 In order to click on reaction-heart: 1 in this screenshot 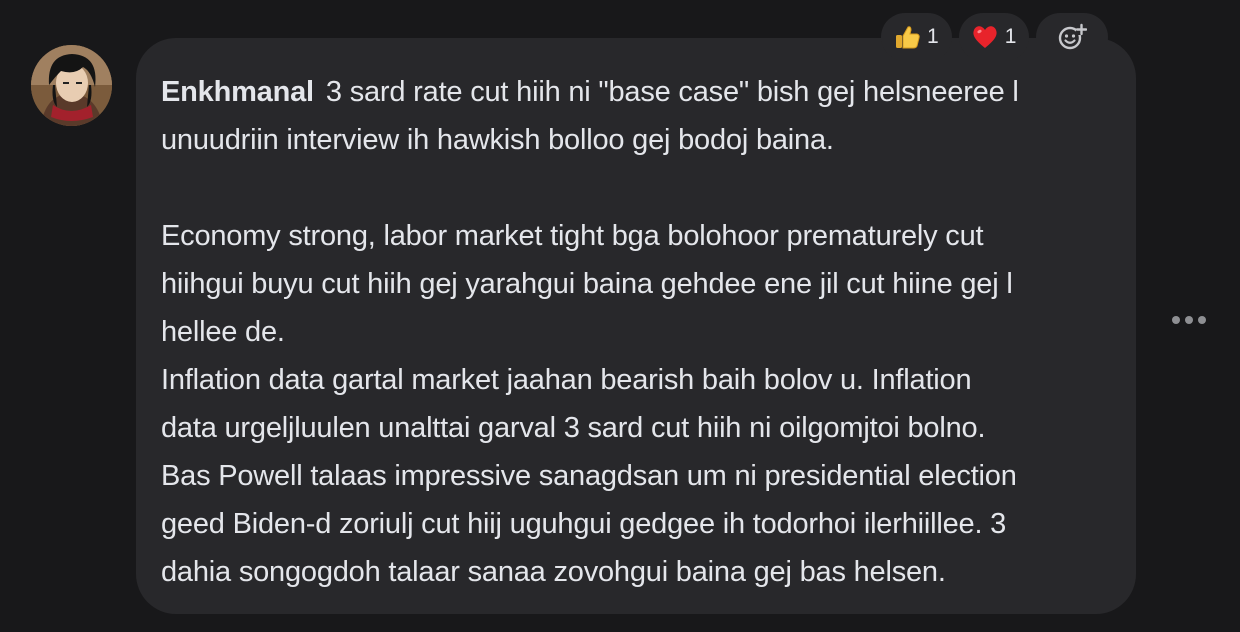, I will do `click(994, 37)`.